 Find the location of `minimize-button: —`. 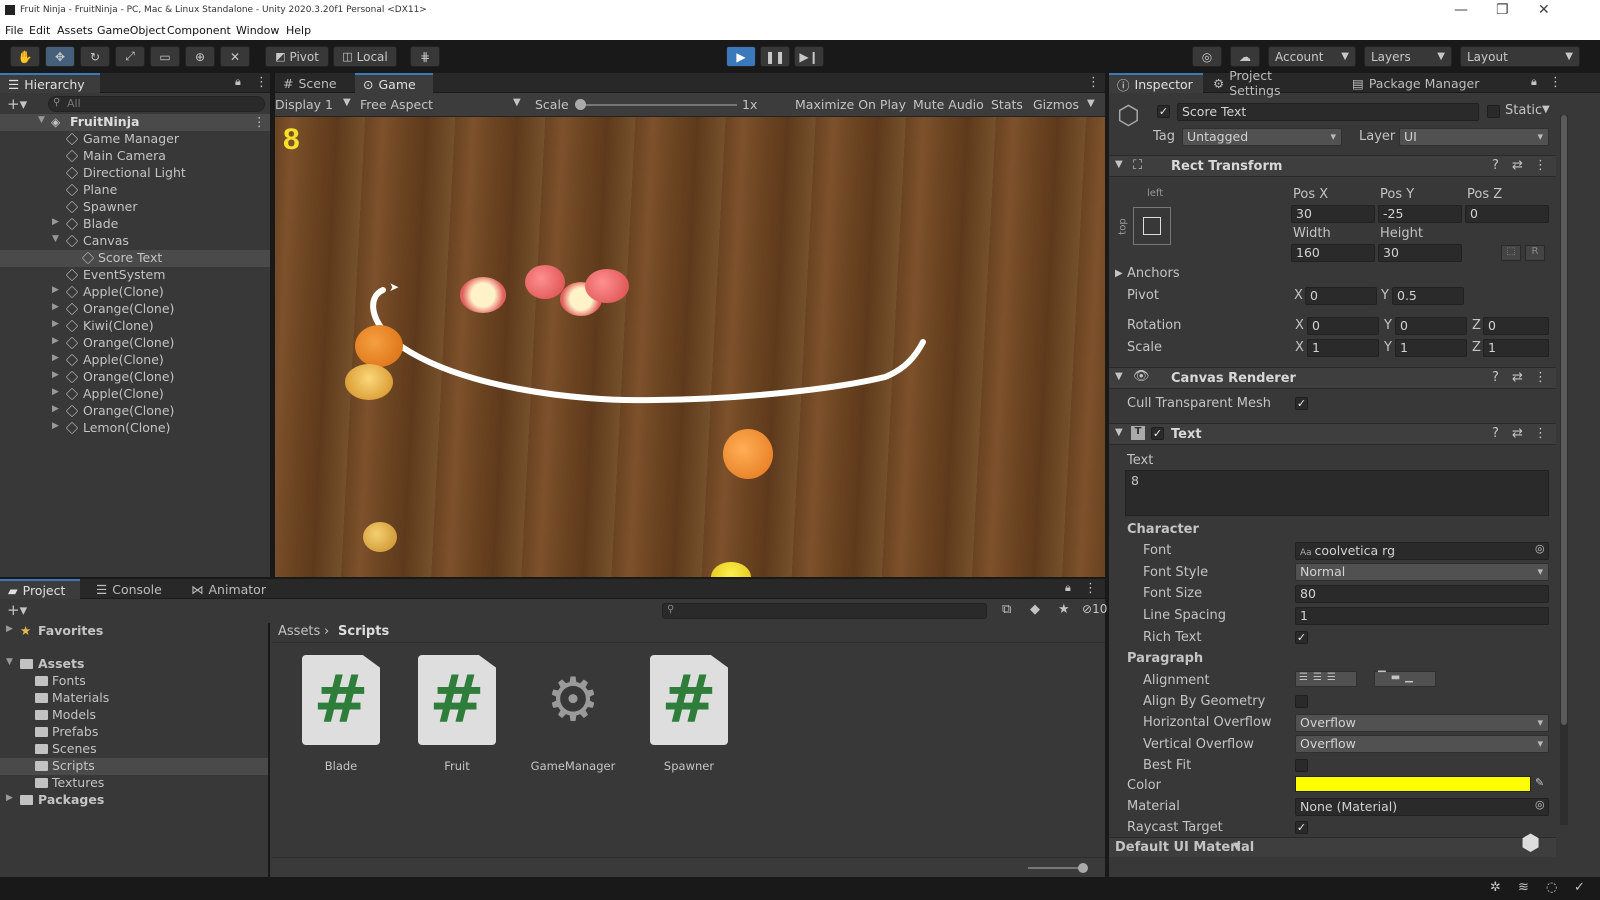

minimize-button: — is located at coordinates (1461, 10).